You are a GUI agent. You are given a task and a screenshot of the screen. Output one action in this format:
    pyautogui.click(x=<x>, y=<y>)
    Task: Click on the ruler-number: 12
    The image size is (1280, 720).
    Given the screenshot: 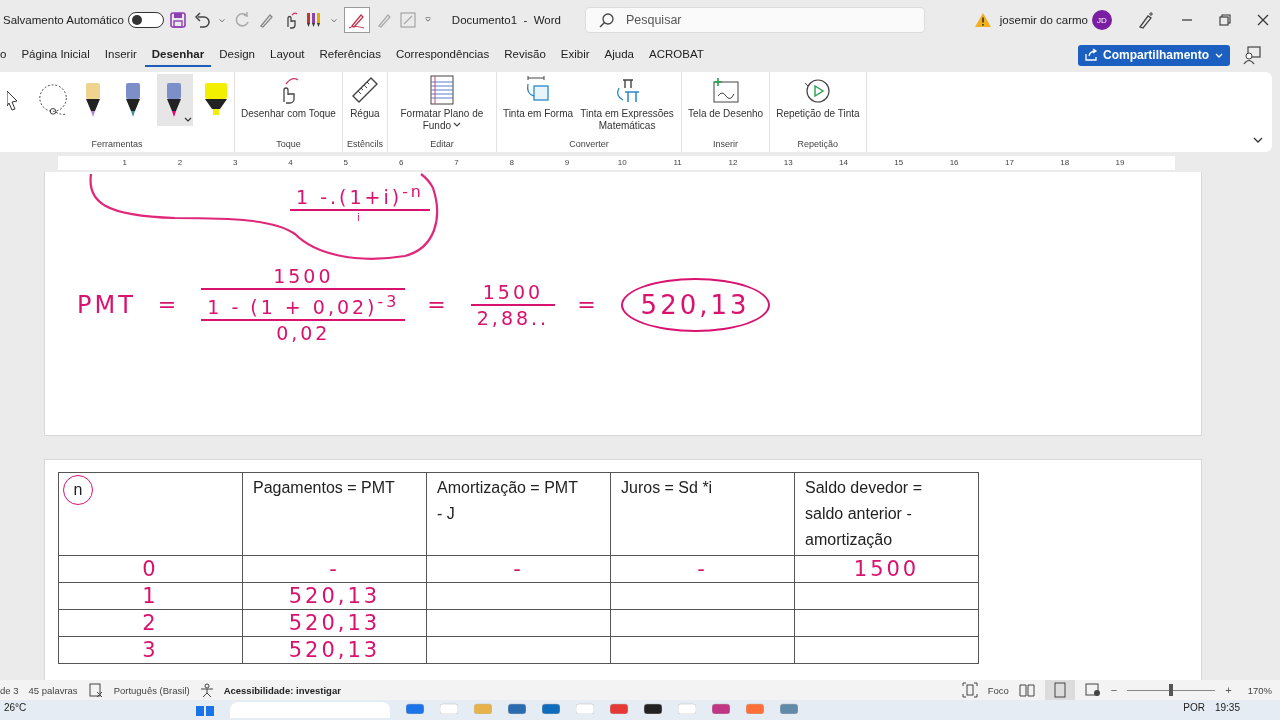 What is the action you would take?
    pyautogui.click(x=733, y=163)
    